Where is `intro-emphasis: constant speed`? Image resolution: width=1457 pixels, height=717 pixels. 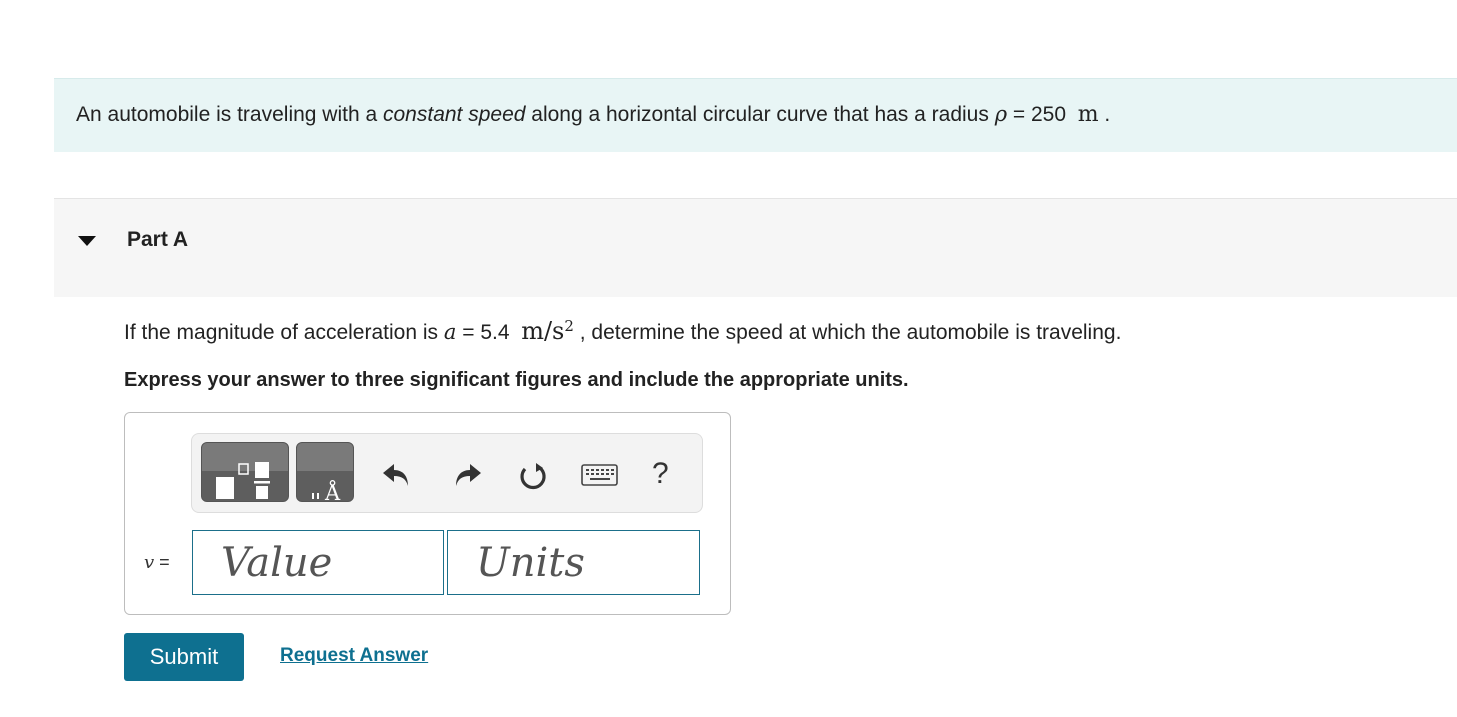
intro-emphasis: constant speed is located at coordinates (454, 114).